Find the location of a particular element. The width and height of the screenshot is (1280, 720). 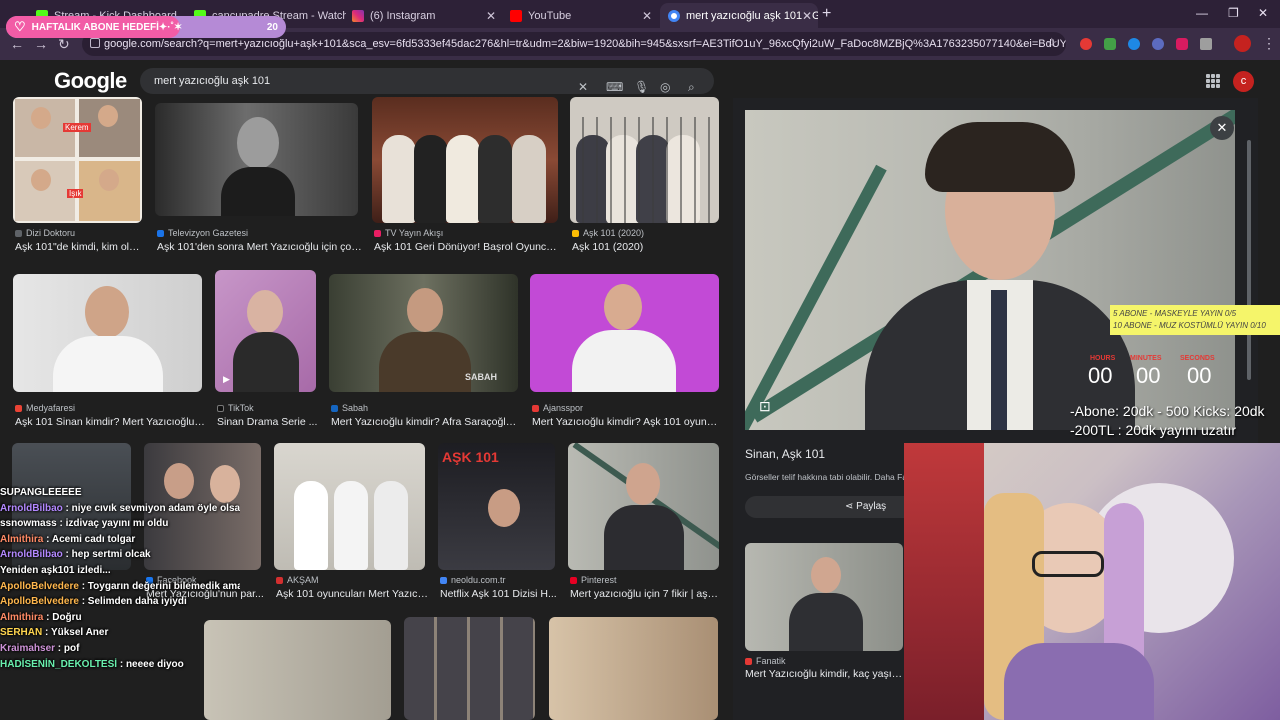

result-thumbnail: AŞK 101 is located at coordinates (496, 506).